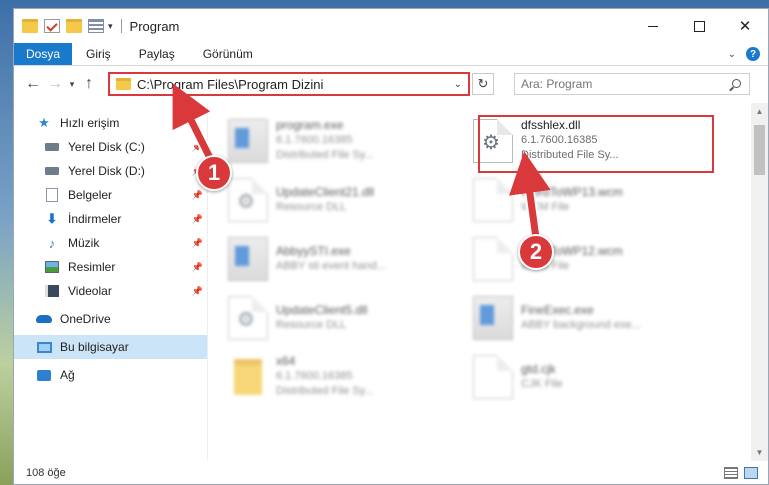 The image size is (769, 485). What do you see at coordinates (33, 84) in the screenshot?
I see `back-button: ←` at bounding box center [33, 84].